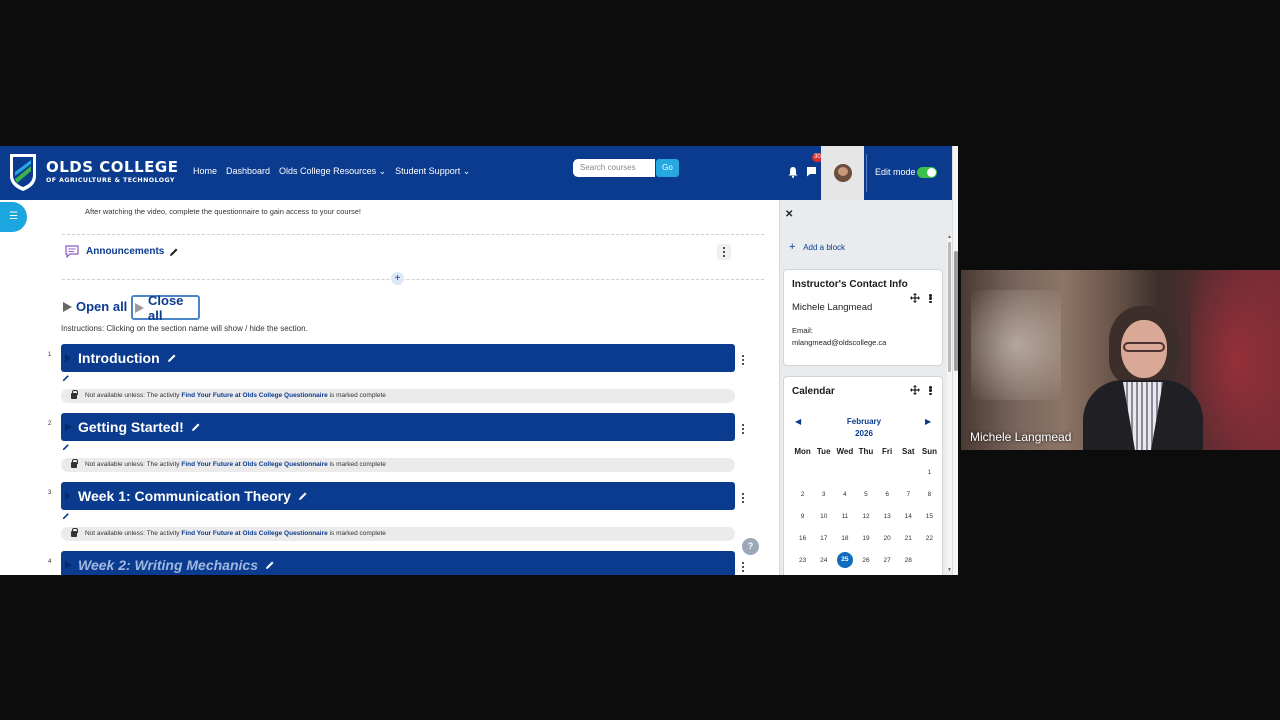  What do you see at coordinates (667, 168) in the screenshot?
I see `search-go-button: Go` at bounding box center [667, 168].